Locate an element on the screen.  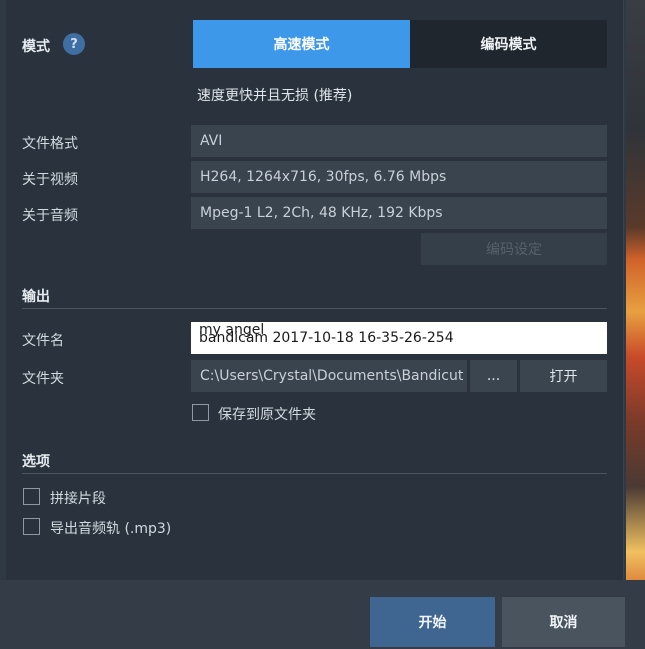
mode-label: 模式 is located at coordinates (36, 47).